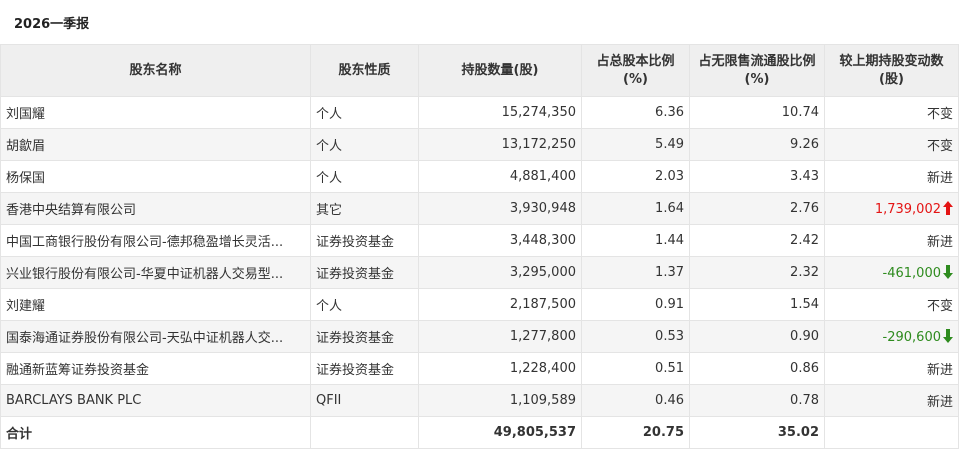 The image size is (959, 450). Describe the element at coordinates (804, 304) in the screenshot. I see `float-share-pct-value: 1.54` at that location.